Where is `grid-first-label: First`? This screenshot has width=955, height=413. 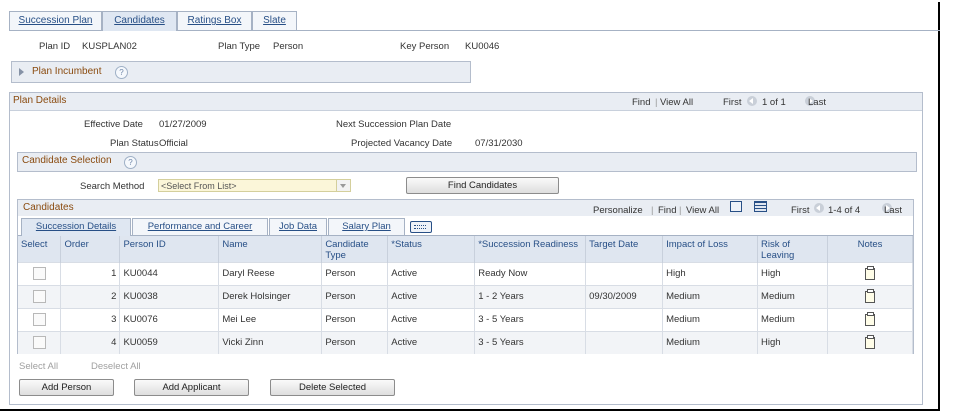
grid-first-label: First is located at coordinates (800, 210).